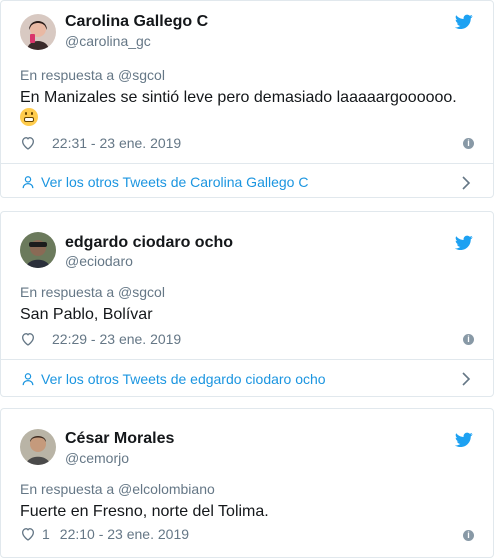  I want to click on timestamp: 22:10 - 23 ene. 2019, so click(124, 534).